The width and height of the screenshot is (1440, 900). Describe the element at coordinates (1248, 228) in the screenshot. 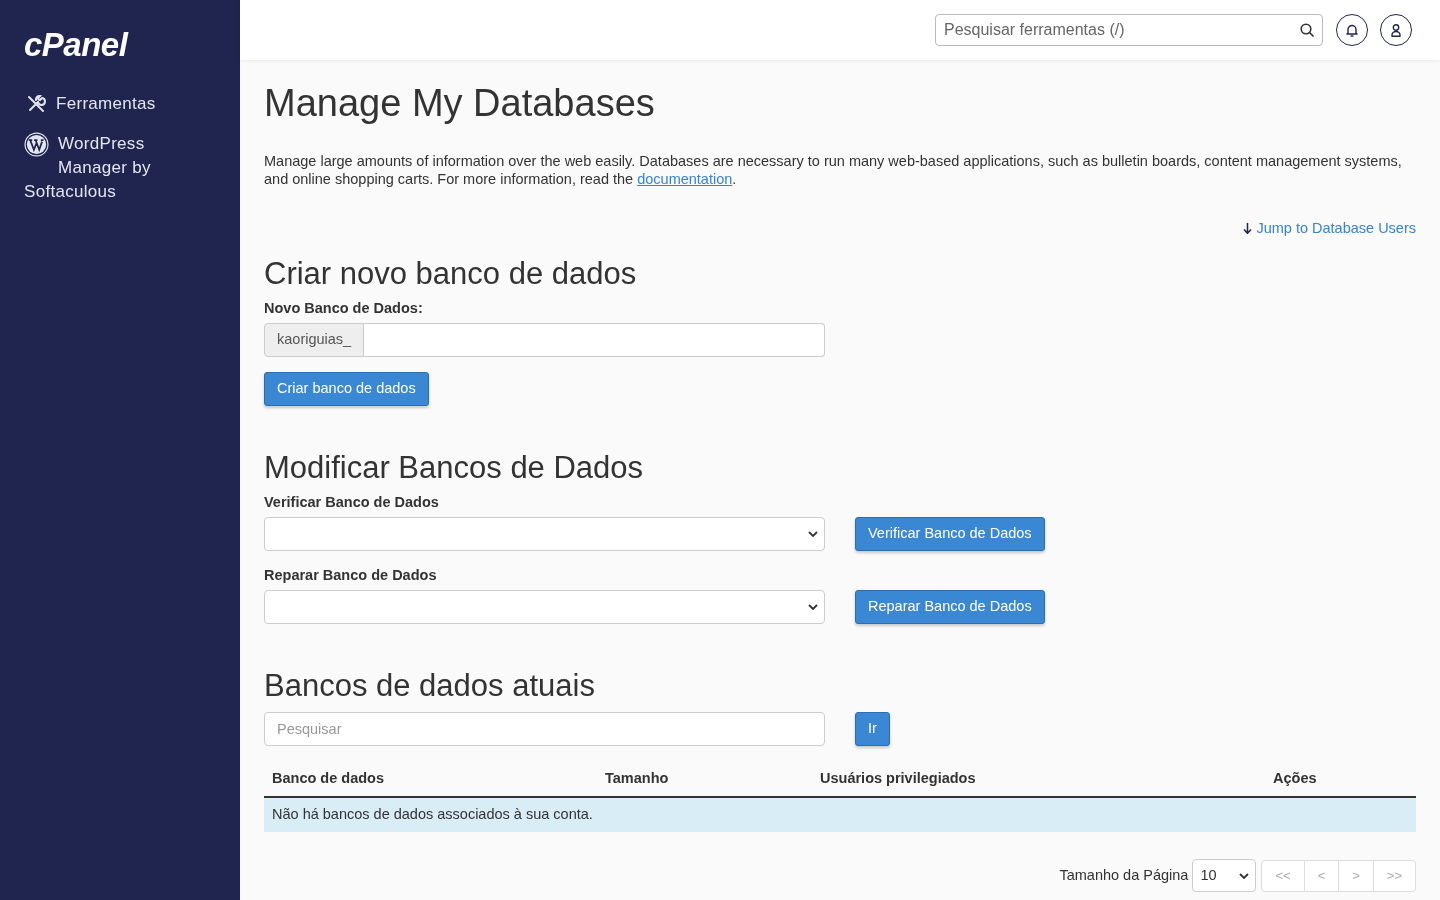

I see `arrow-down-icon` at that location.